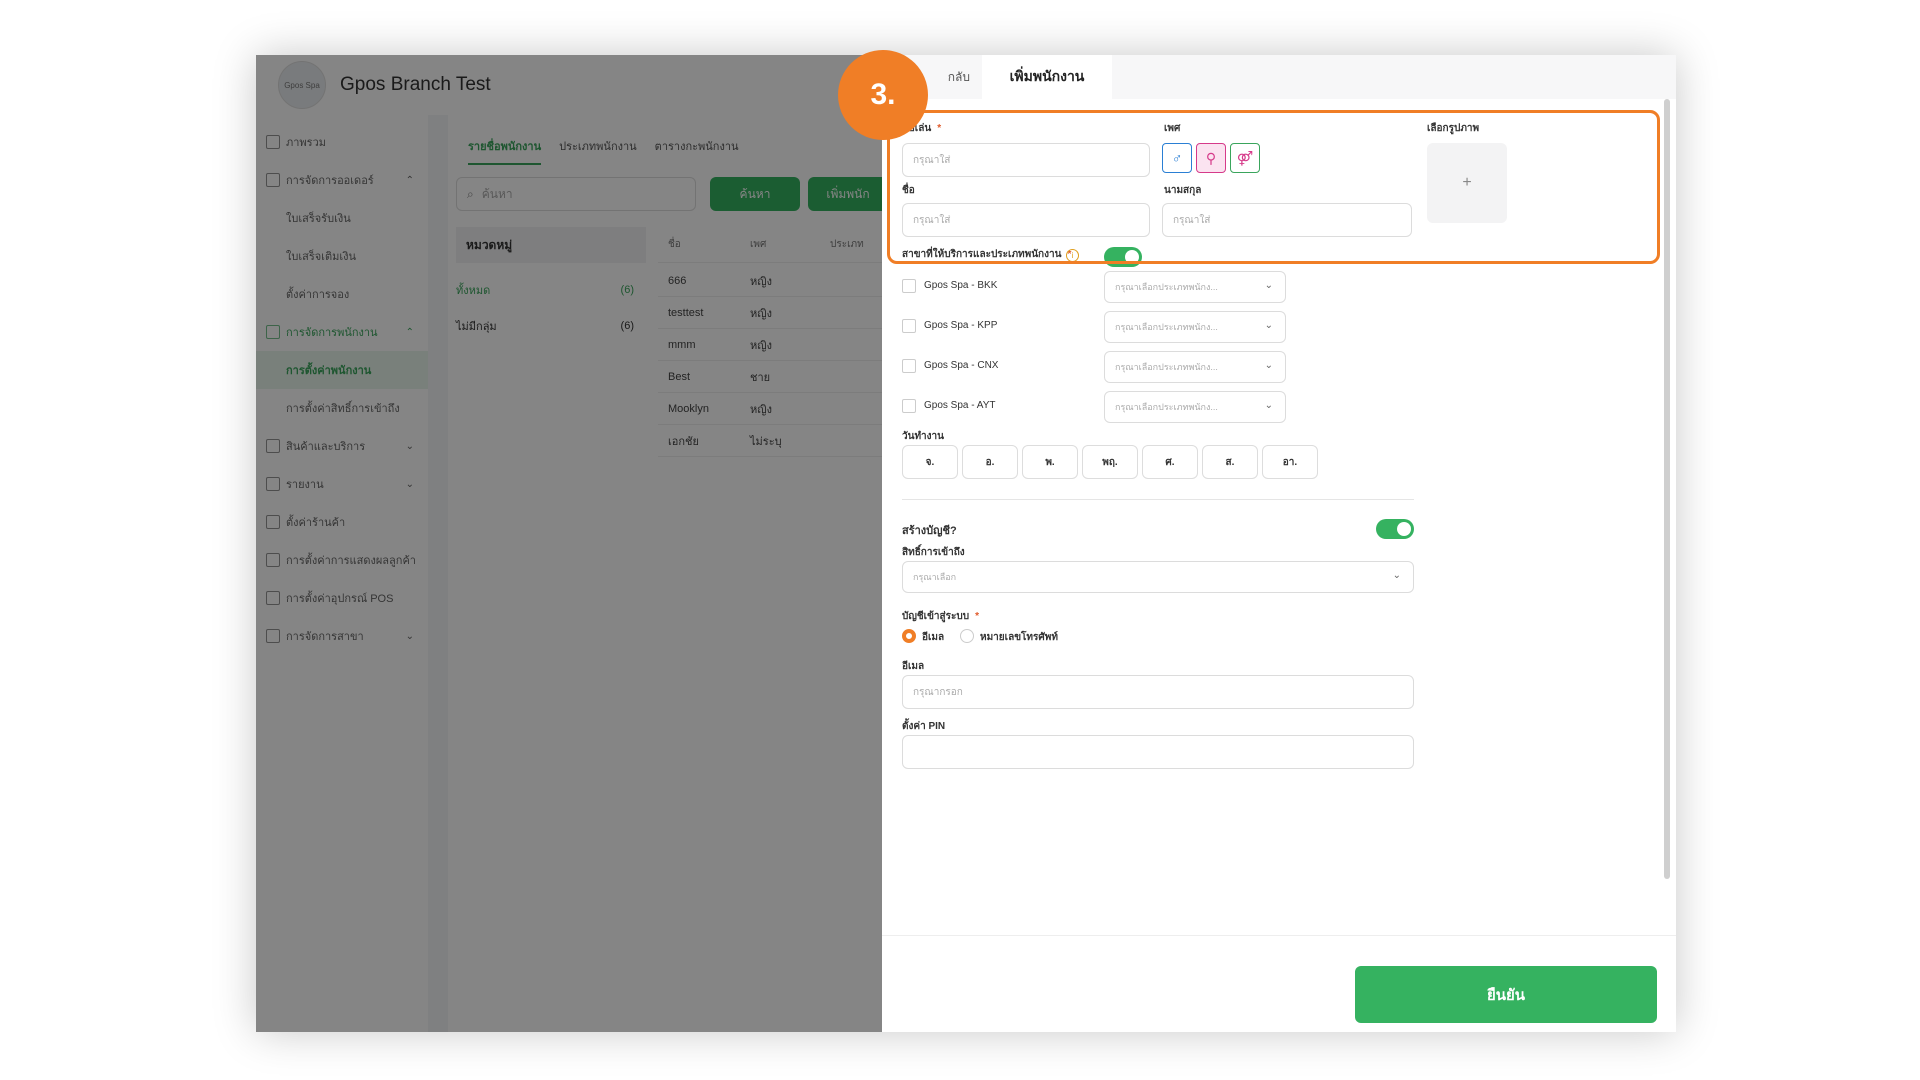  I want to click on pin-label: ตั้งค่า PIN, so click(924, 726).